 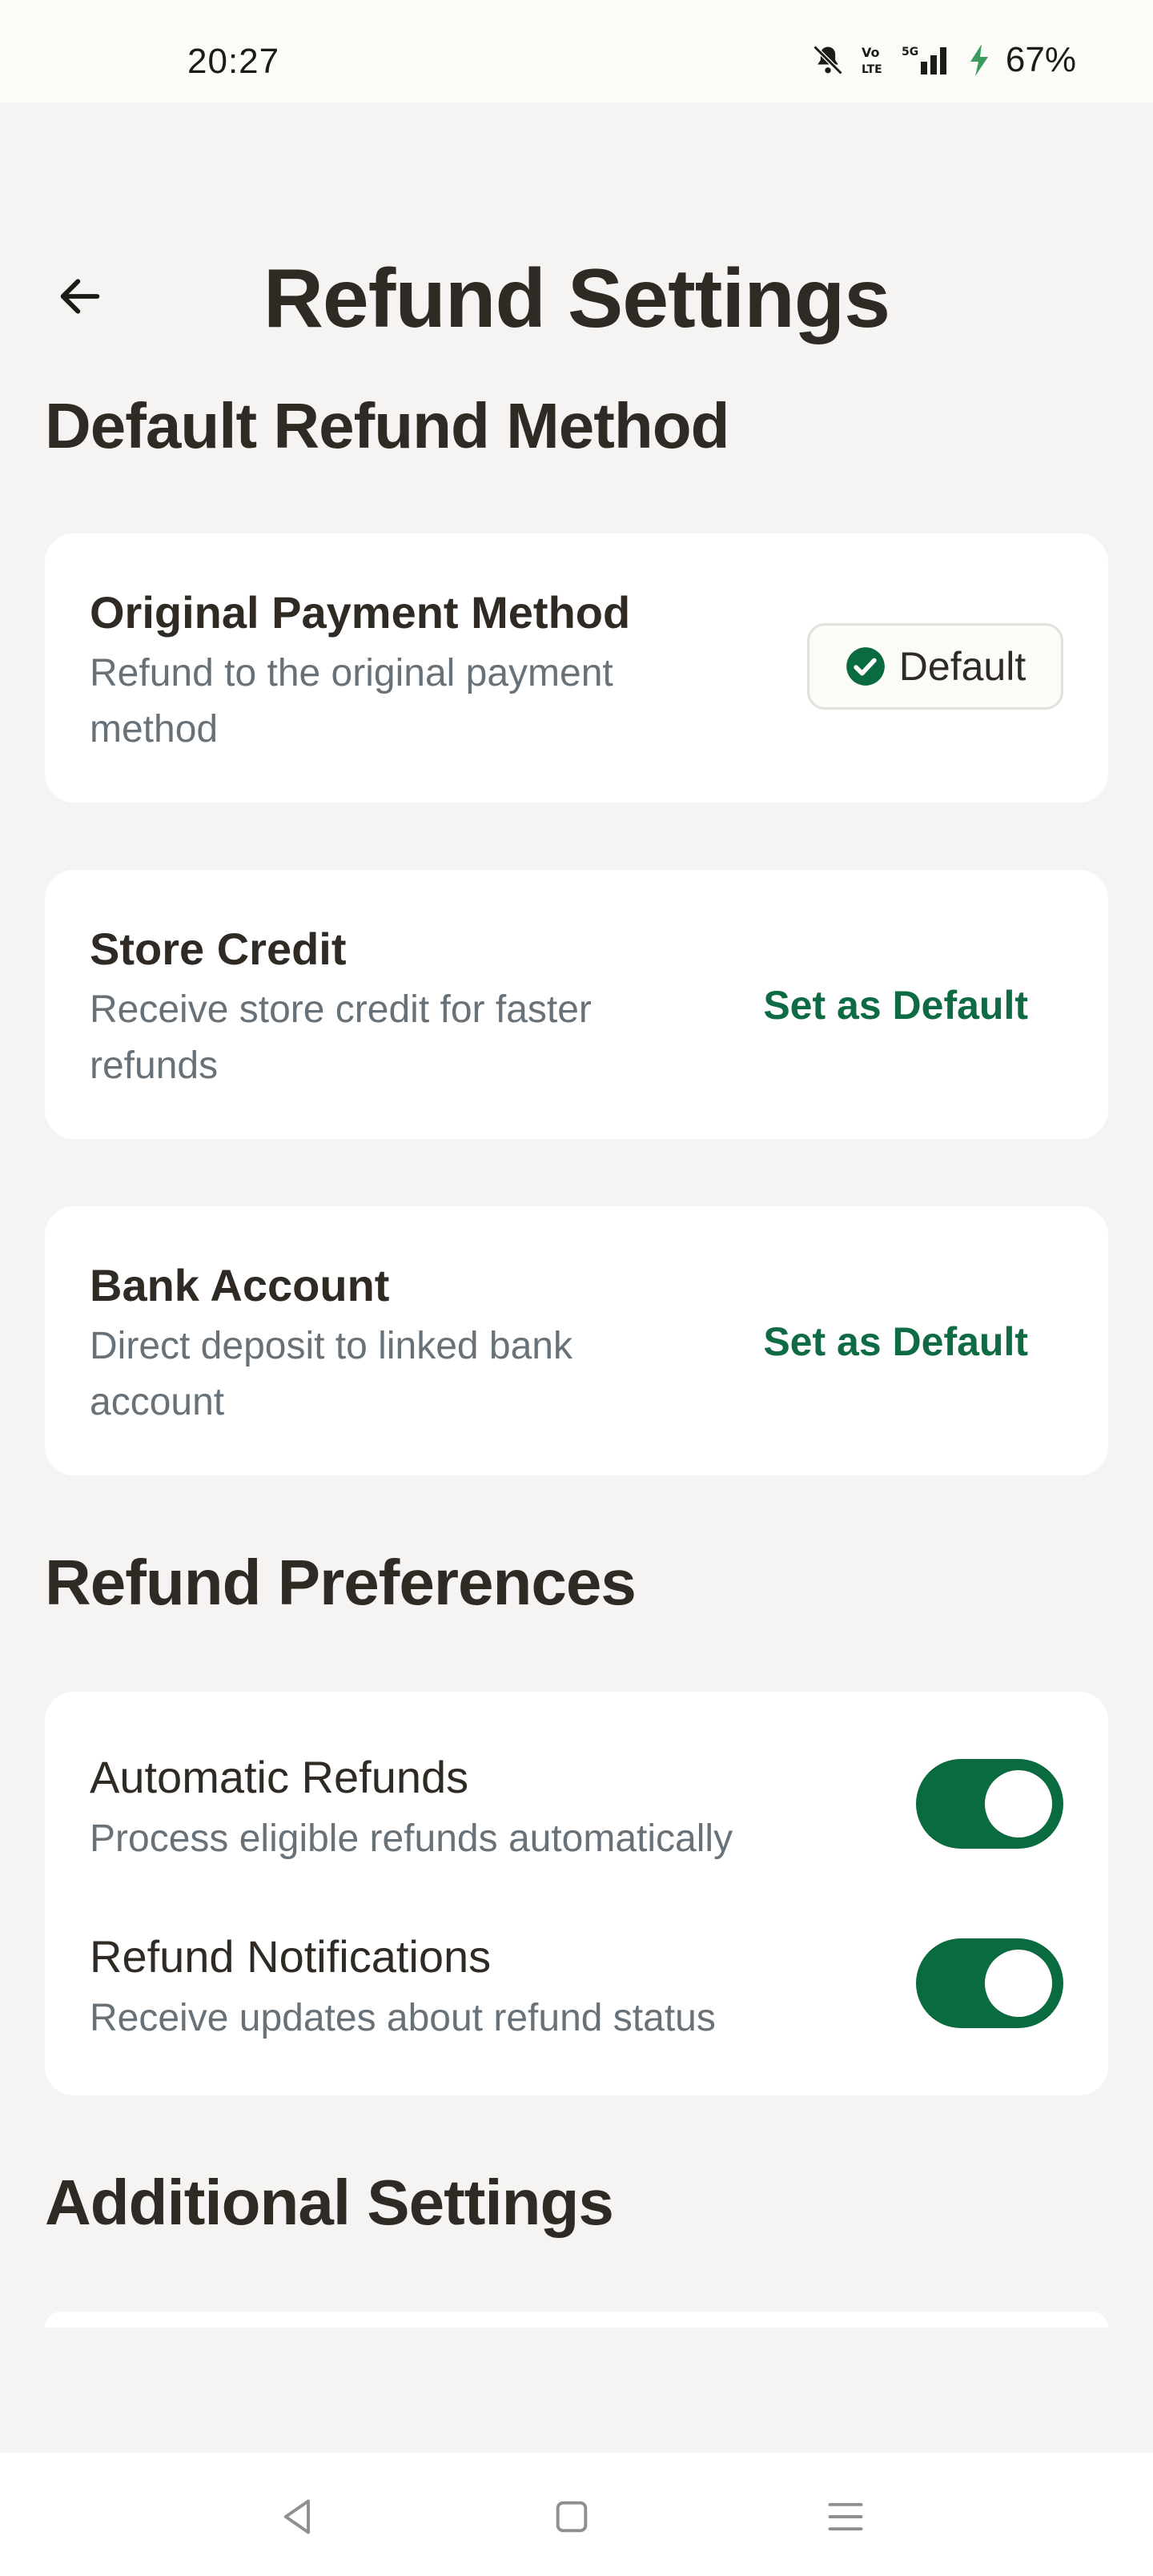 I want to click on pref-desc-refund-notifications: Receive updates about refund status, so click(x=403, y=2018).